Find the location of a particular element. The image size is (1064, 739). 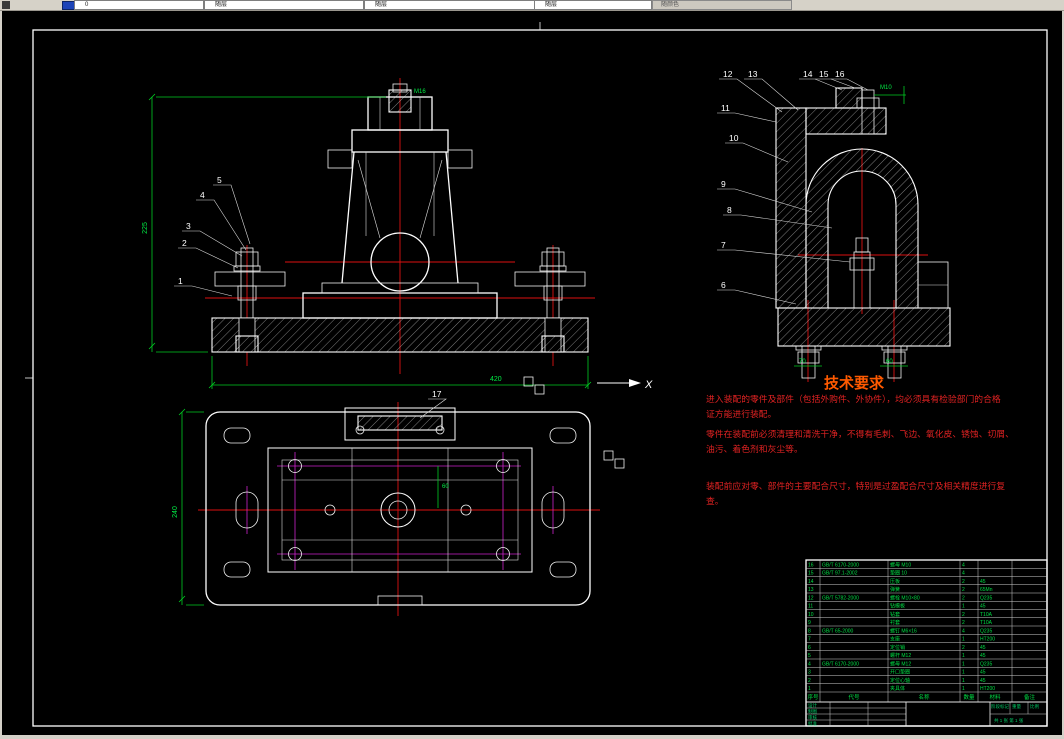

app-icon is located at coordinates (6, 5).